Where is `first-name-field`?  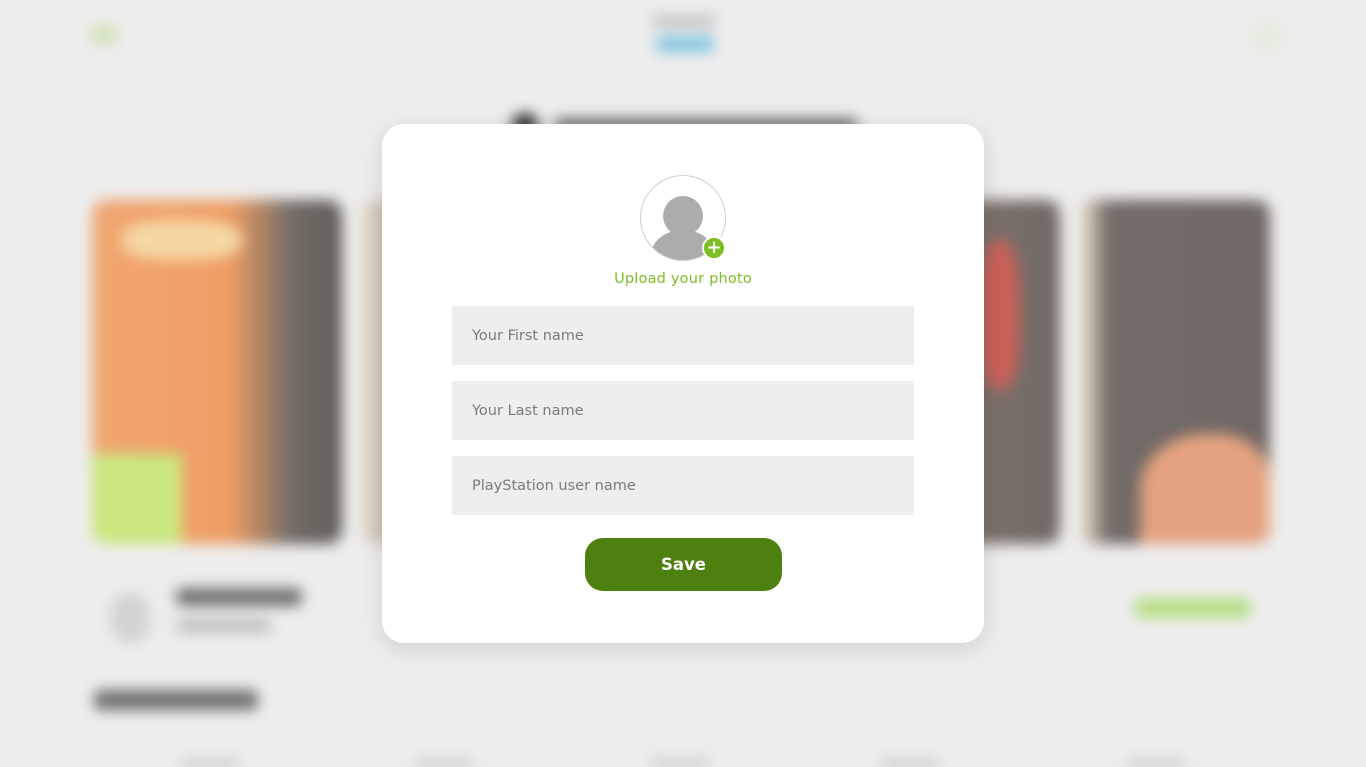 first-name-field is located at coordinates (683, 335).